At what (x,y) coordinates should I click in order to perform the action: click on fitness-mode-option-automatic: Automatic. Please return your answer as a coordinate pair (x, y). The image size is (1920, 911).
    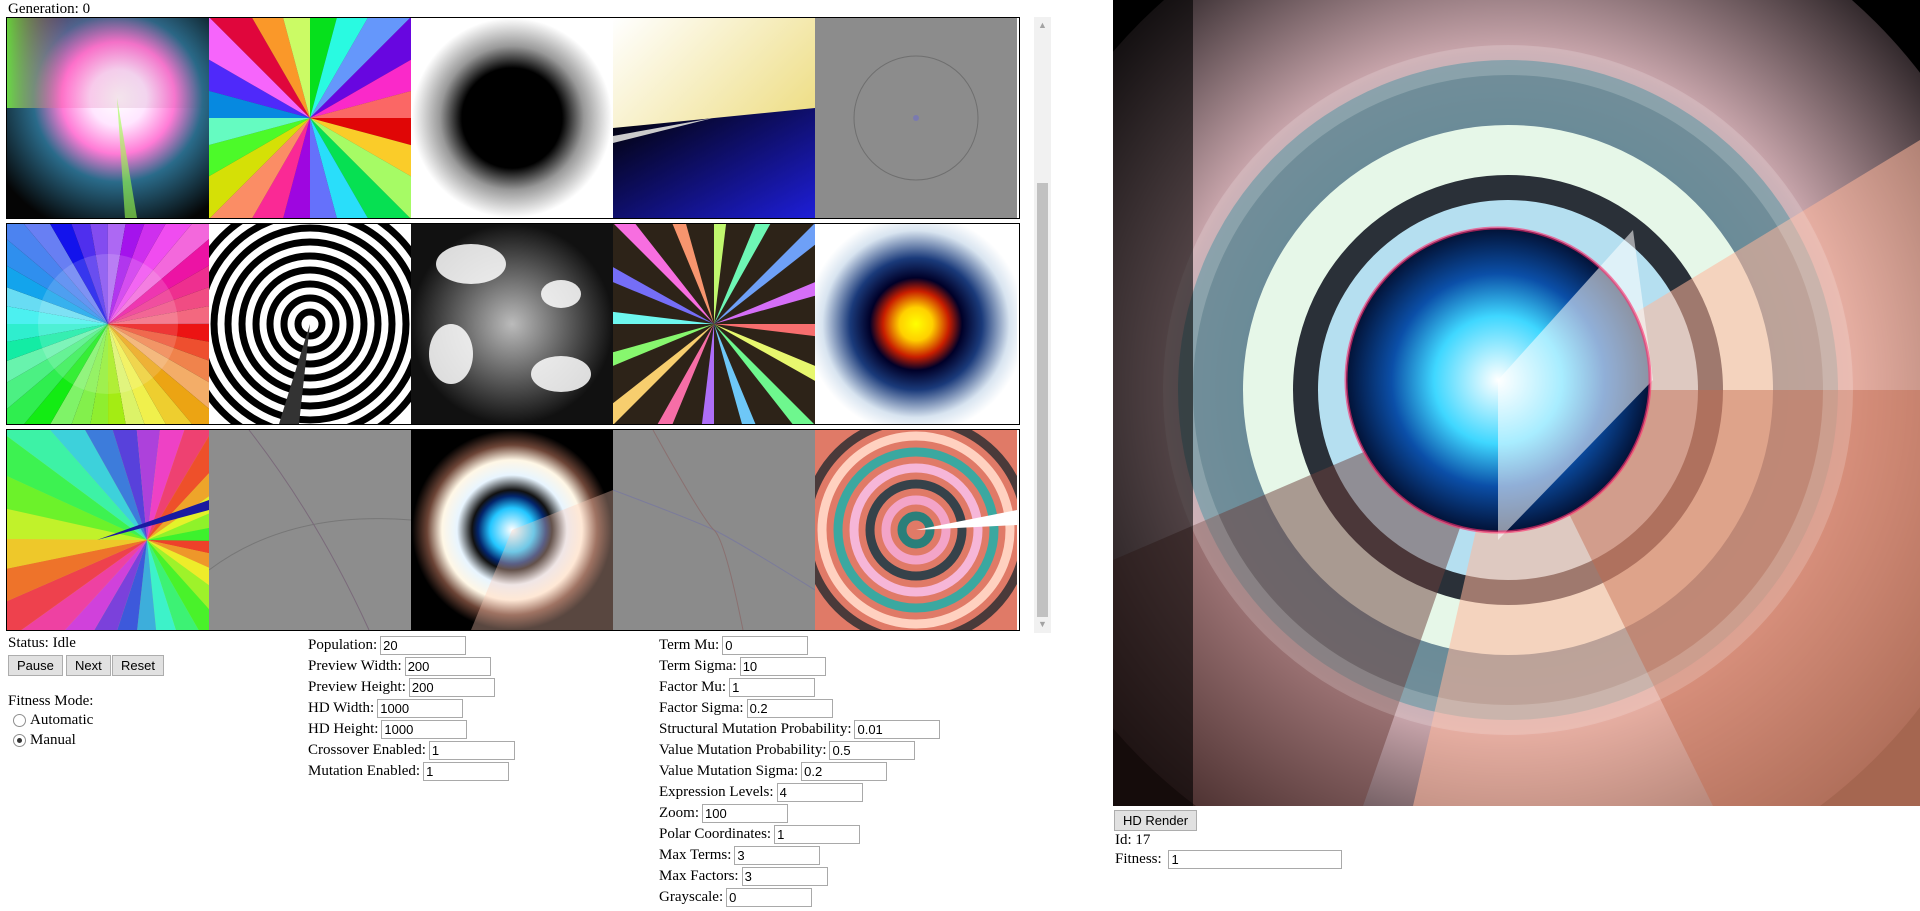
    Looking at the image, I should click on (53, 722).